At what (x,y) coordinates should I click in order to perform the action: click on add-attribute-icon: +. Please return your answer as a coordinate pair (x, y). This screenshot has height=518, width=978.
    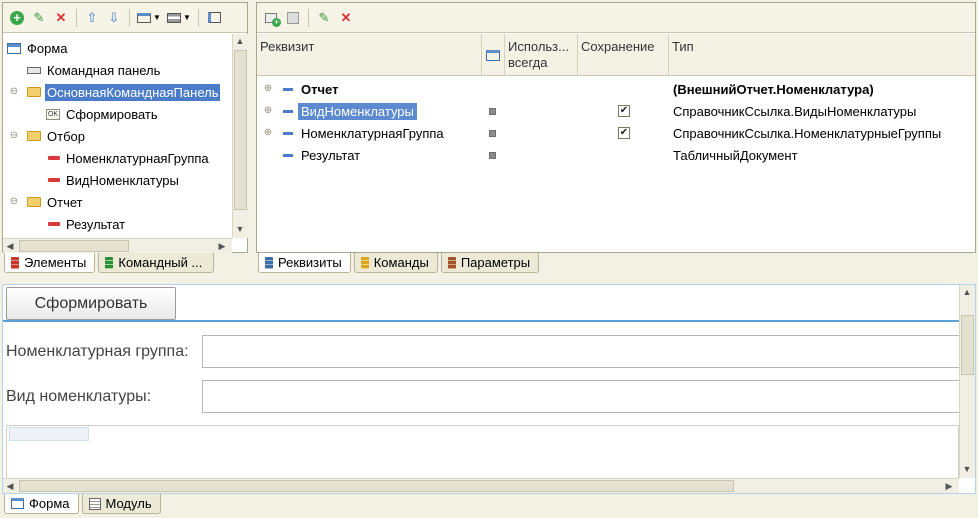
    Looking at the image, I should click on (271, 18).